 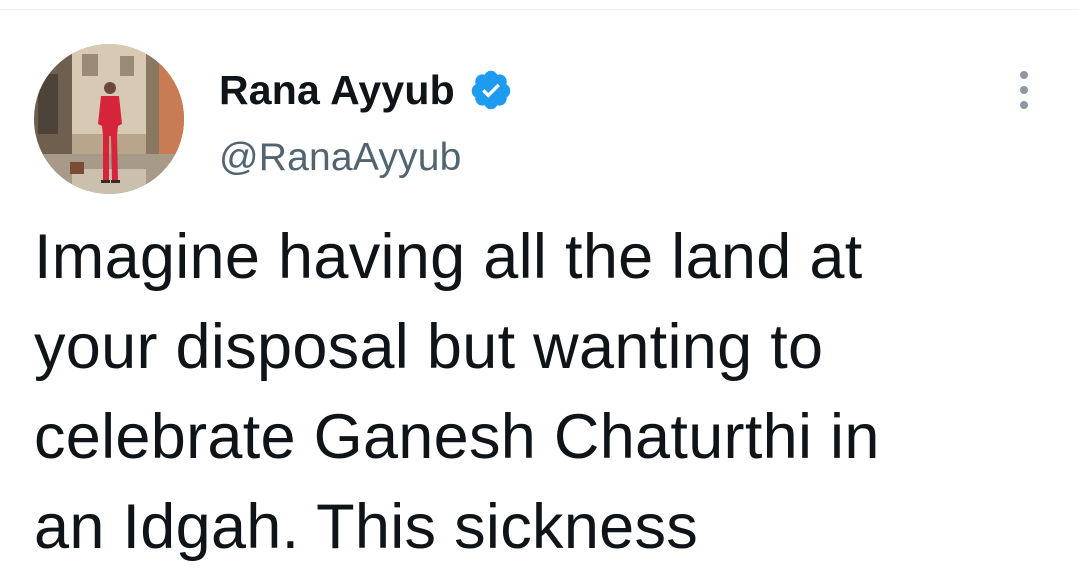 I want to click on author-name-row: Rana Ayyub, so click(x=366, y=90).